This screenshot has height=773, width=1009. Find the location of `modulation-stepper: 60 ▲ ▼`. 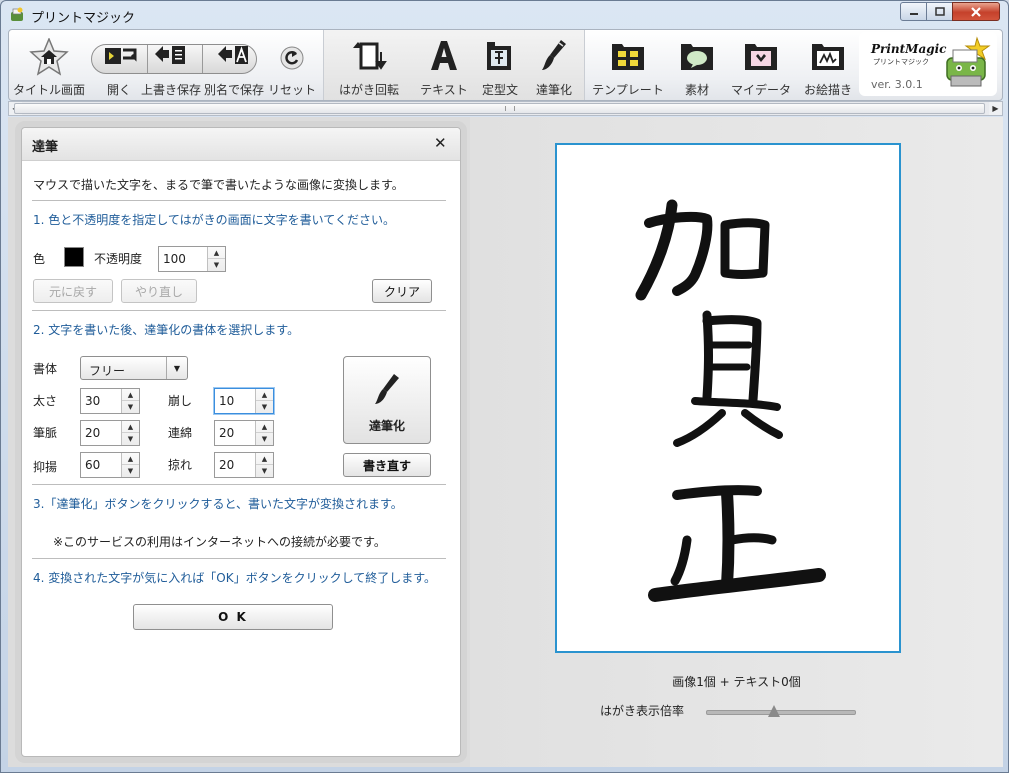

modulation-stepper: 60 ▲ ▼ is located at coordinates (110, 465).